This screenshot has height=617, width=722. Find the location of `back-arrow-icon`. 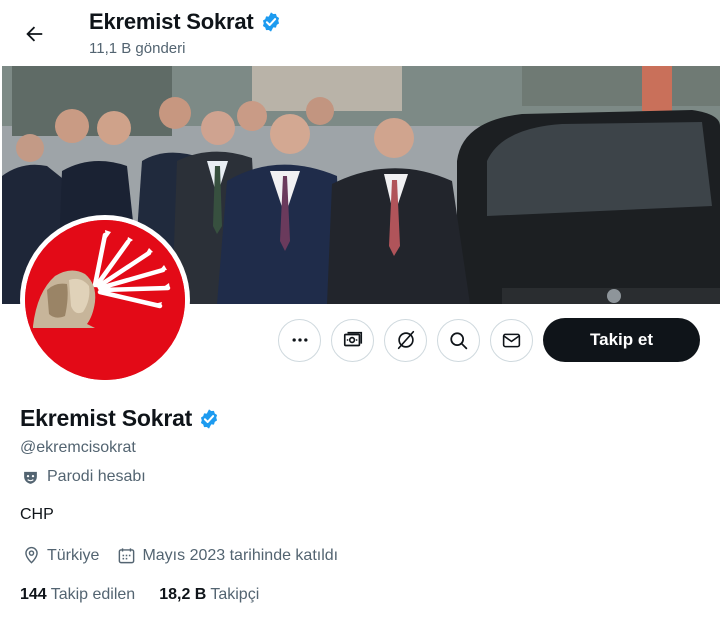

back-arrow-icon is located at coordinates (34, 34).